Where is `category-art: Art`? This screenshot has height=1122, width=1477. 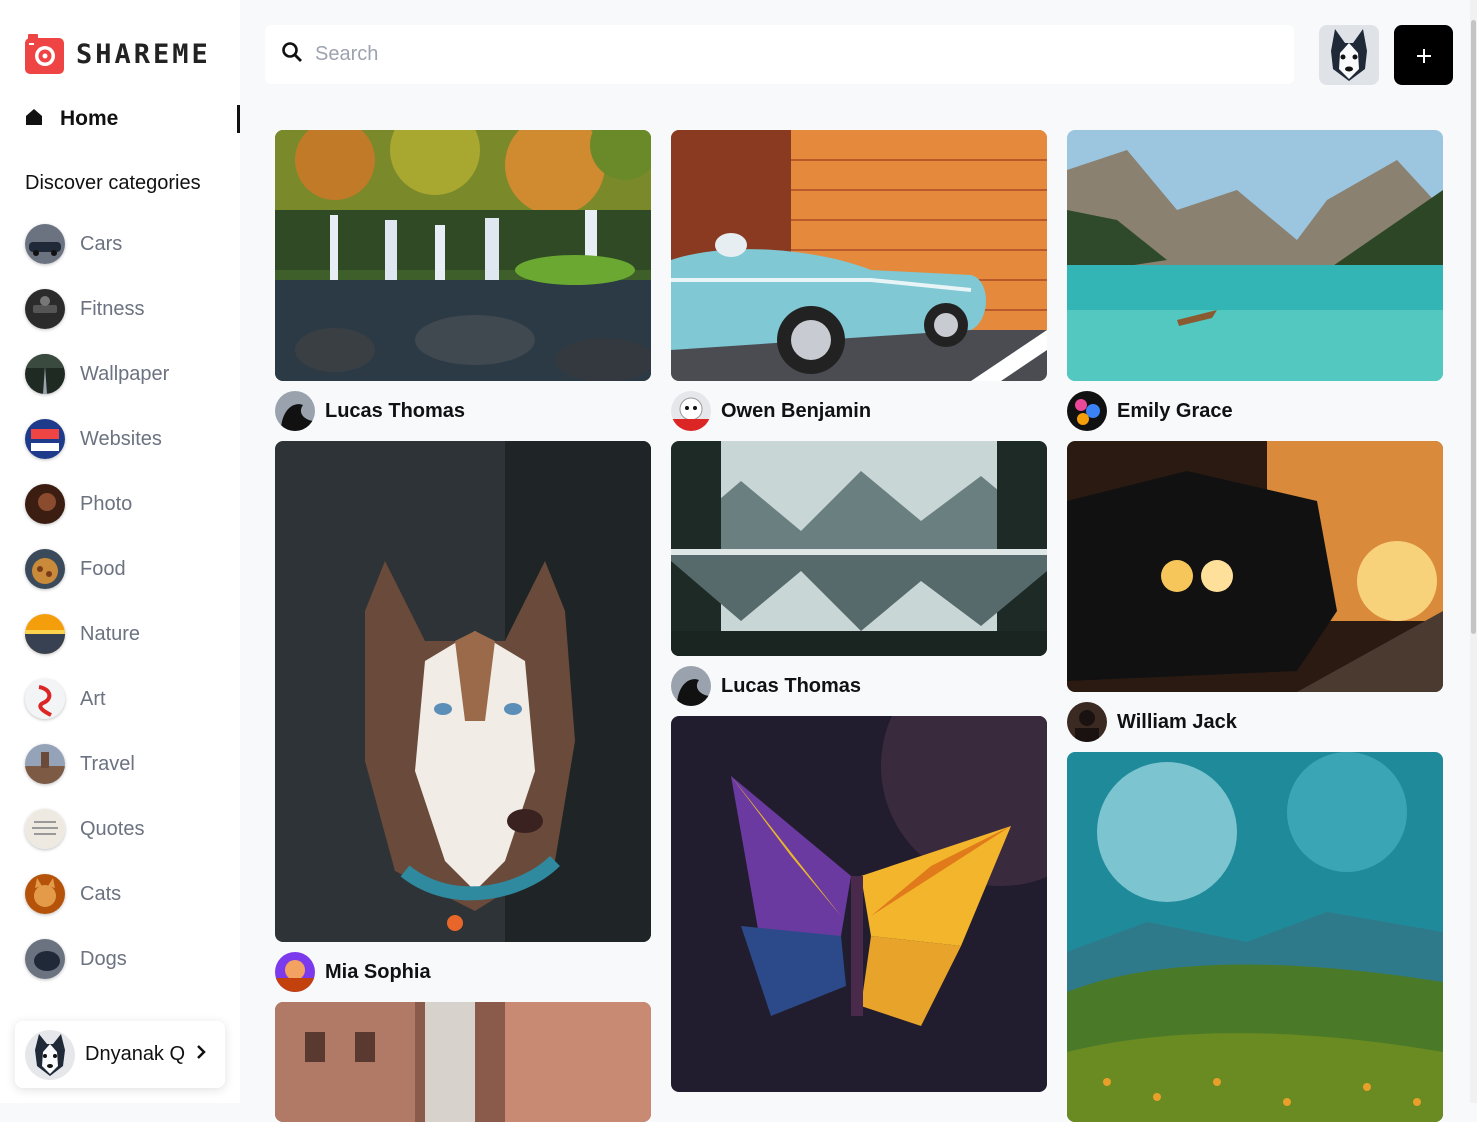 category-art: Art is located at coordinates (65, 699).